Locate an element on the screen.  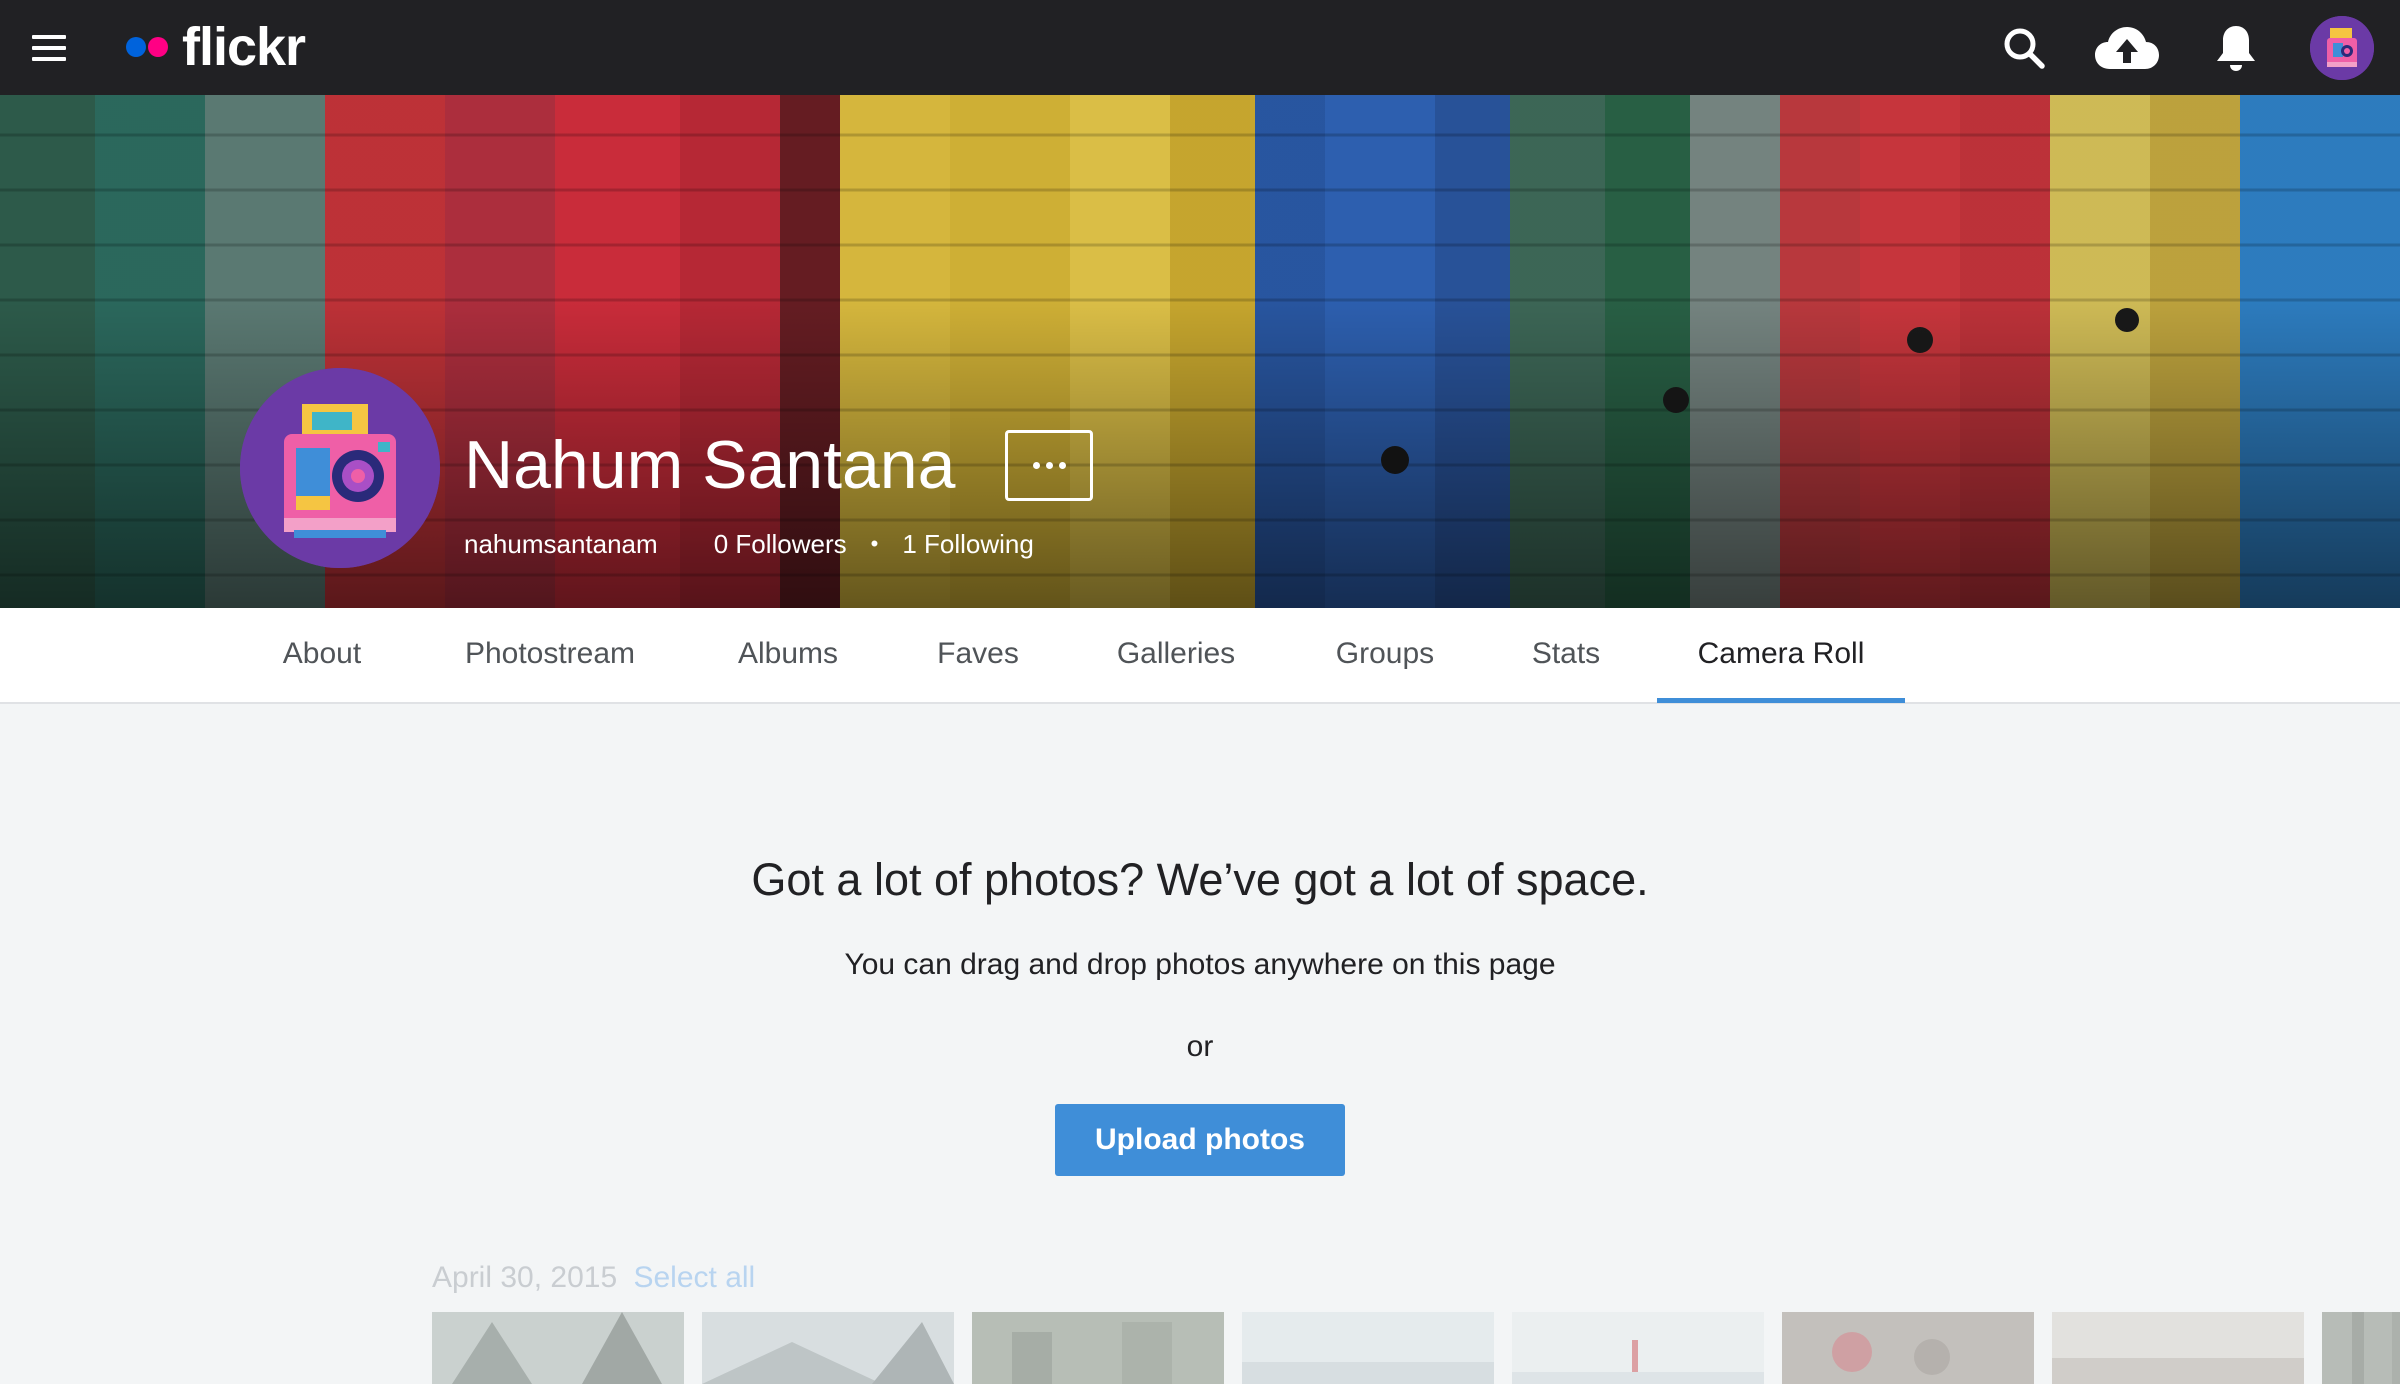
upload-cloud-icon is located at coordinates (2127, 48).